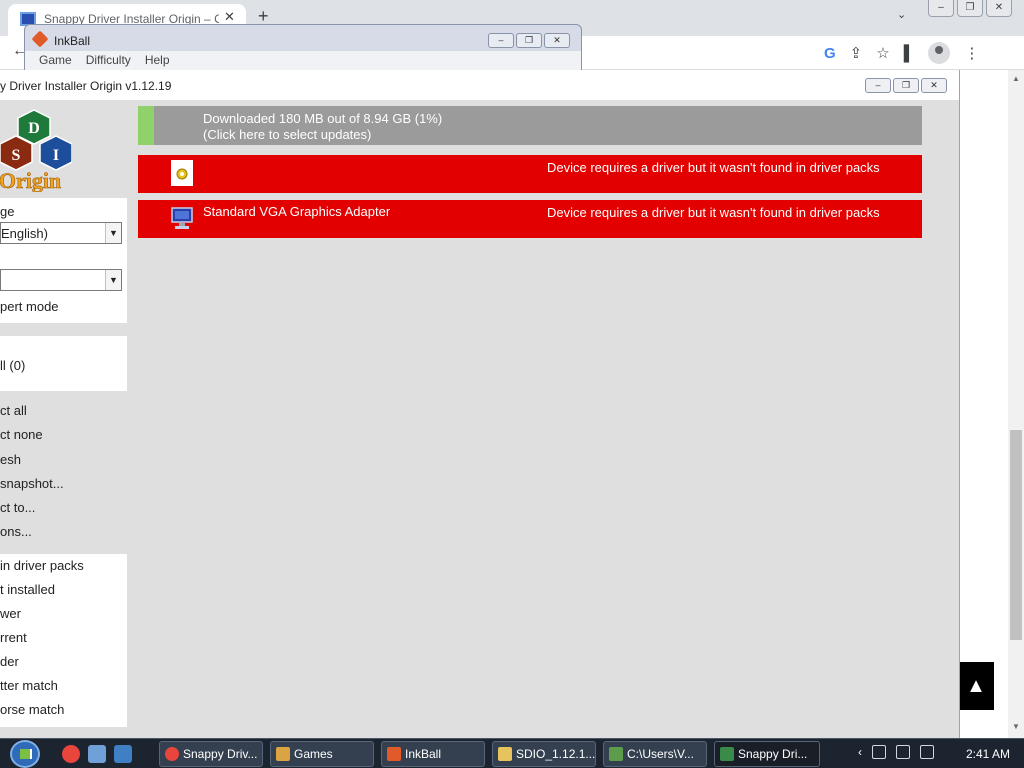 This screenshot has height=768, width=1024. What do you see at coordinates (616, 754) in the screenshot?
I see `cmd-icon` at bounding box center [616, 754].